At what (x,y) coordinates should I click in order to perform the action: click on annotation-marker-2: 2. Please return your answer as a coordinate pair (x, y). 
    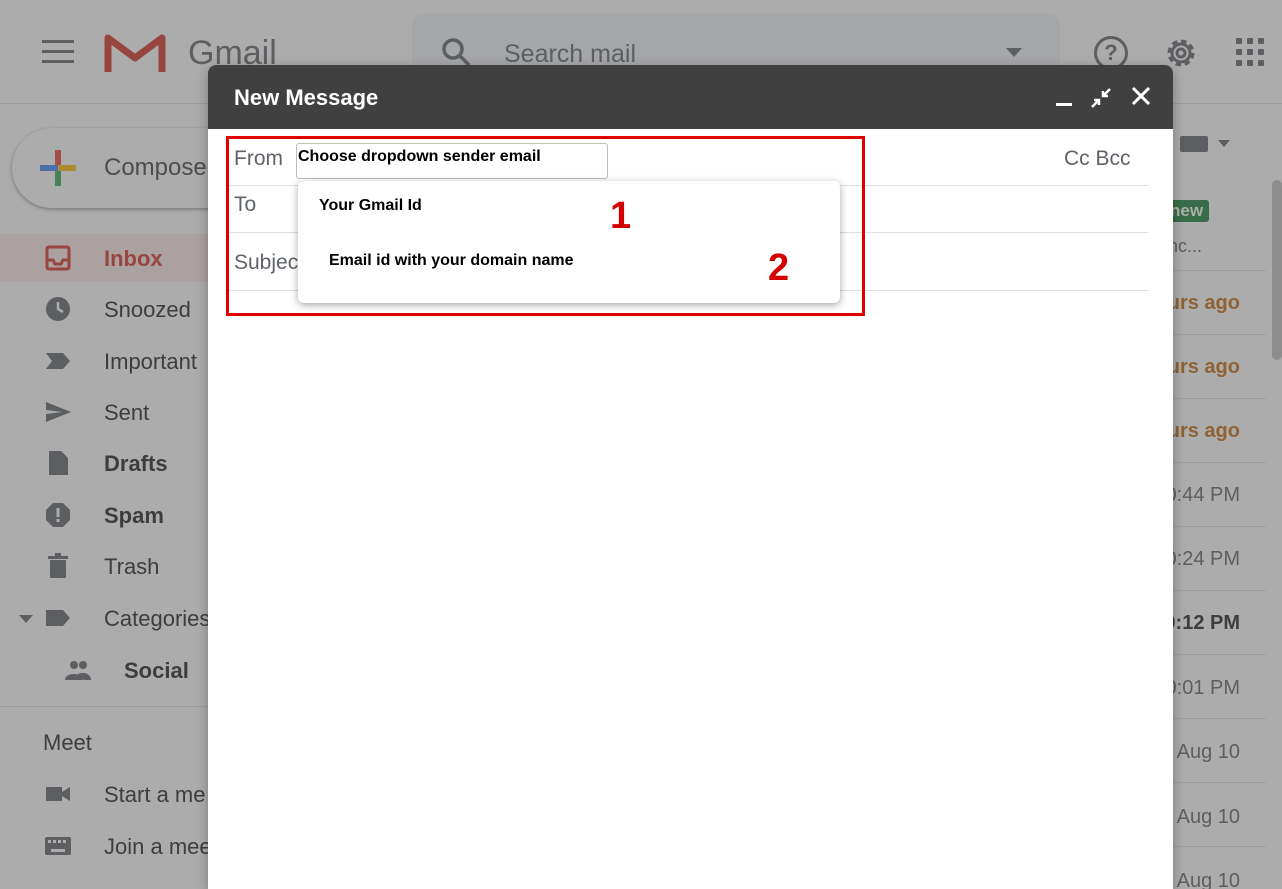
    Looking at the image, I should click on (779, 268).